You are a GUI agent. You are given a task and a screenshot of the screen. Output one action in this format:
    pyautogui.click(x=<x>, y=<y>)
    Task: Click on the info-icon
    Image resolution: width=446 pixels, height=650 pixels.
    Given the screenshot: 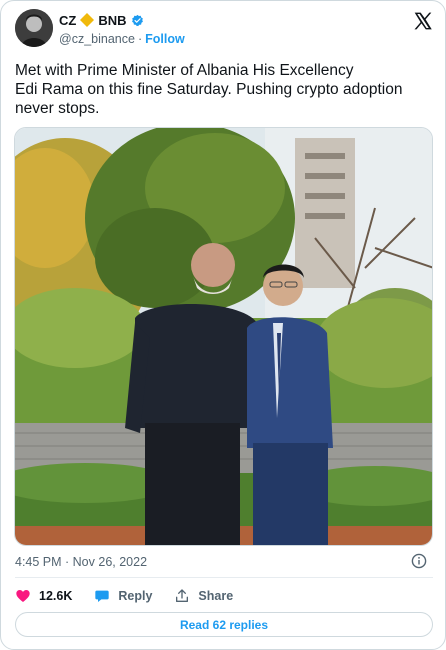 What is the action you would take?
    pyautogui.click(x=419, y=561)
    